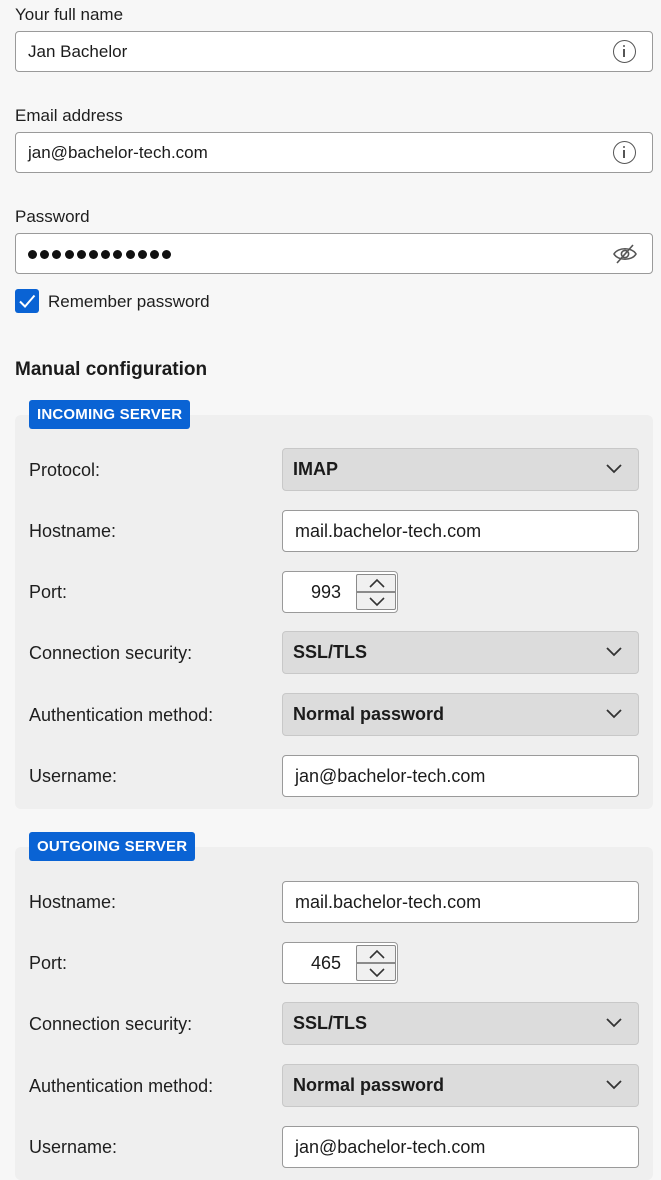 Image resolution: width=661 pixels, height=1180 pixels. What do you see at coordinates (625, 254) in the screenshot?
I see `eye-hidden-icon` at bounding box center [625, 254].